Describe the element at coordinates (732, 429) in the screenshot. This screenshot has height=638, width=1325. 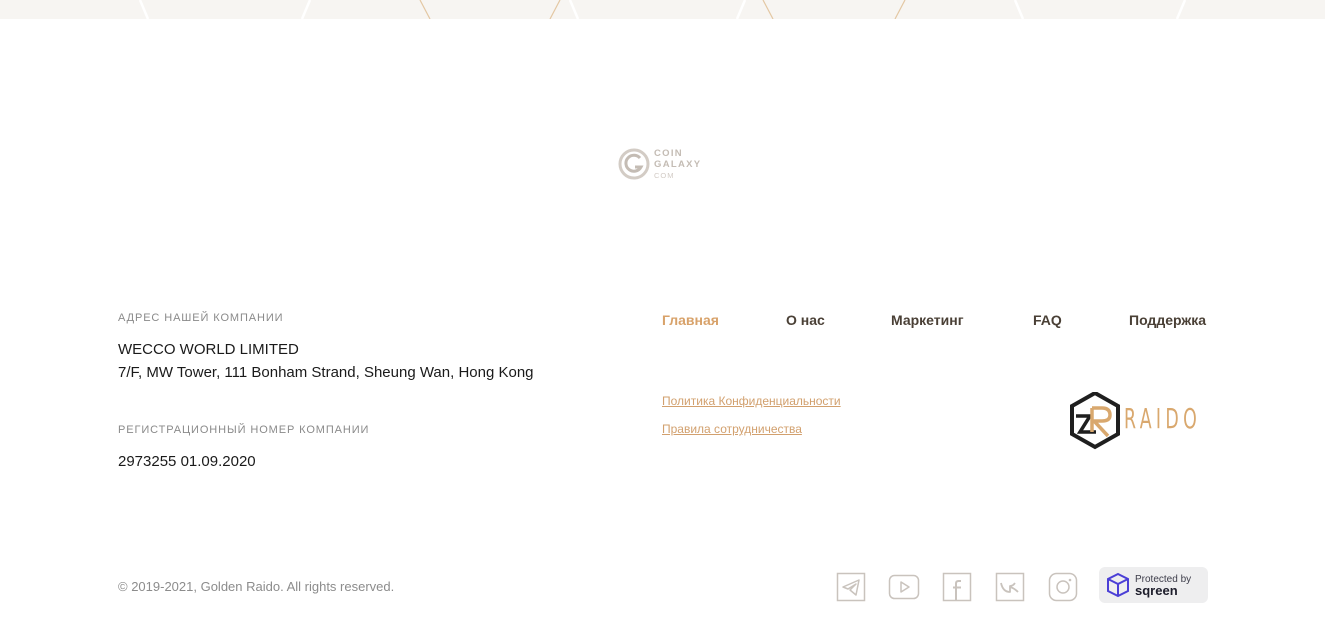
I see `partnership-rules-link: Правила сотрудничества` at that location.